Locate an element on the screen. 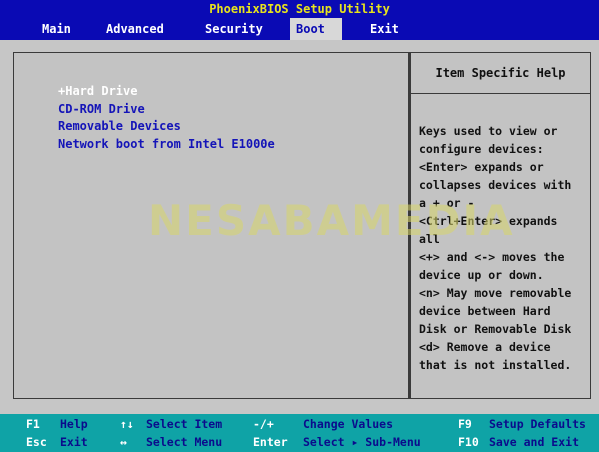  app-title: PhoenixBIOS Setup Utility is located at coordinates (299, 9).